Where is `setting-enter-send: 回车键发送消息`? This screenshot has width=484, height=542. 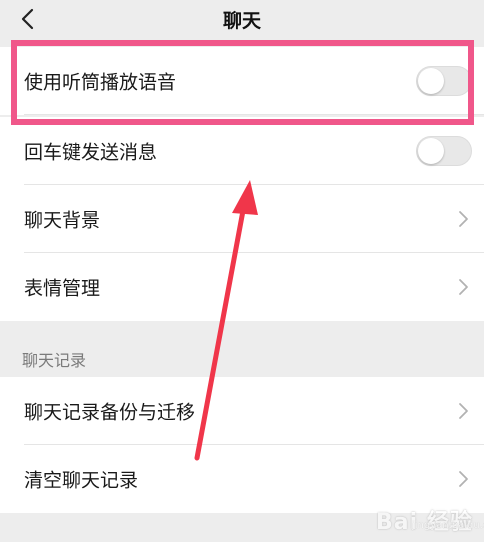
setting-enter-send: 回车键发送消息 is located at coordinates (242, 151).